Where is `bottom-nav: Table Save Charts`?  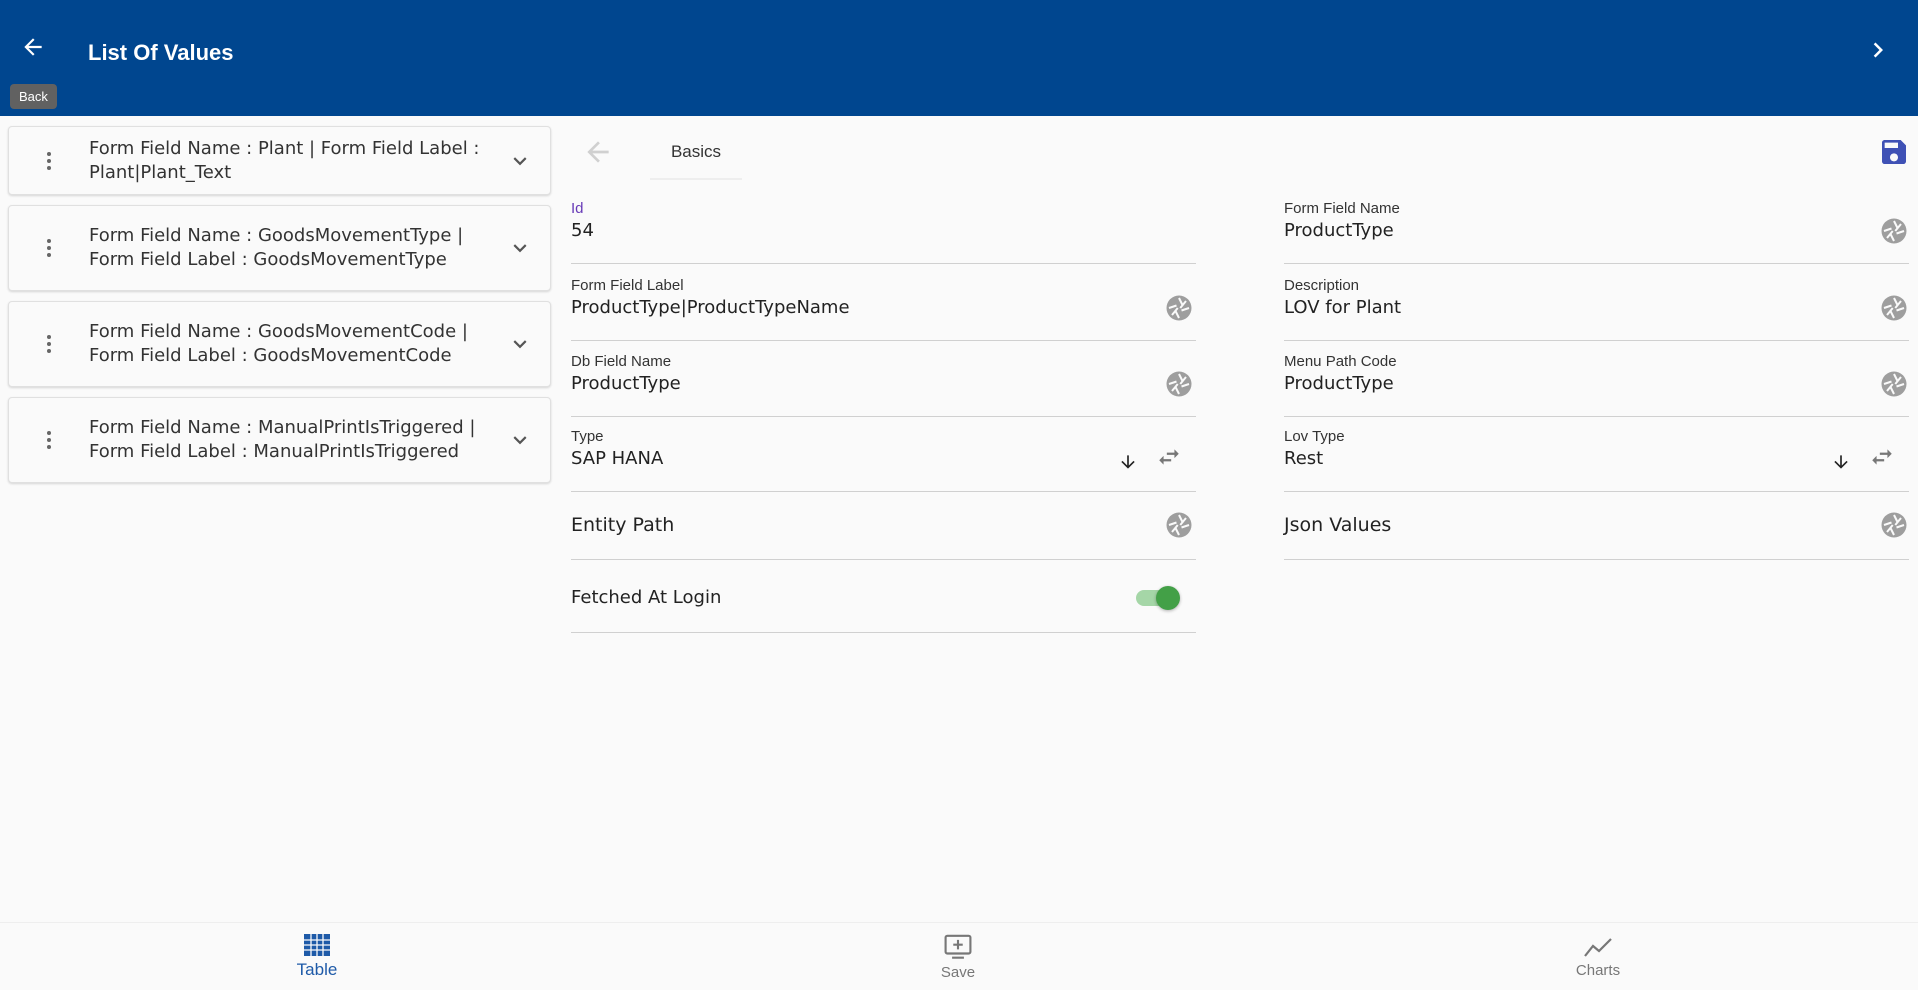
bottom-nav: Table Save Charts is located at coordinates (959, 956).